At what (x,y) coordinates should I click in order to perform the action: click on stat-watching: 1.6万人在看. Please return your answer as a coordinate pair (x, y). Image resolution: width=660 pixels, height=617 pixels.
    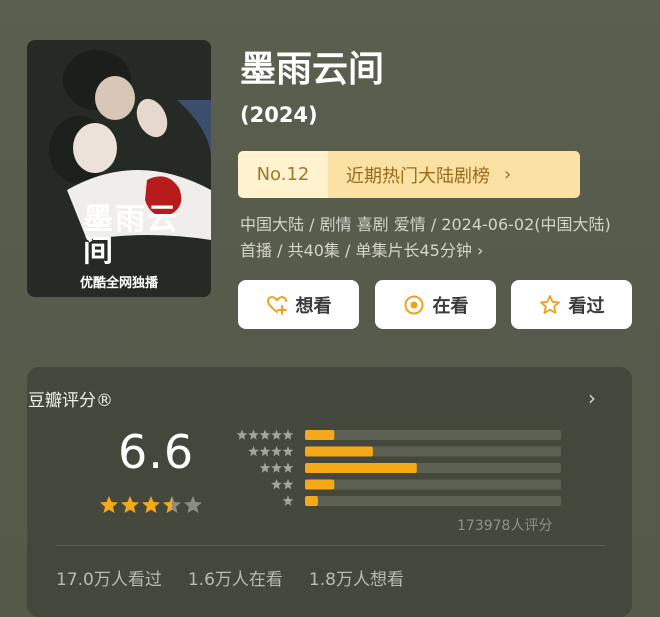
    Looking at the image, I should click on (235, 577).